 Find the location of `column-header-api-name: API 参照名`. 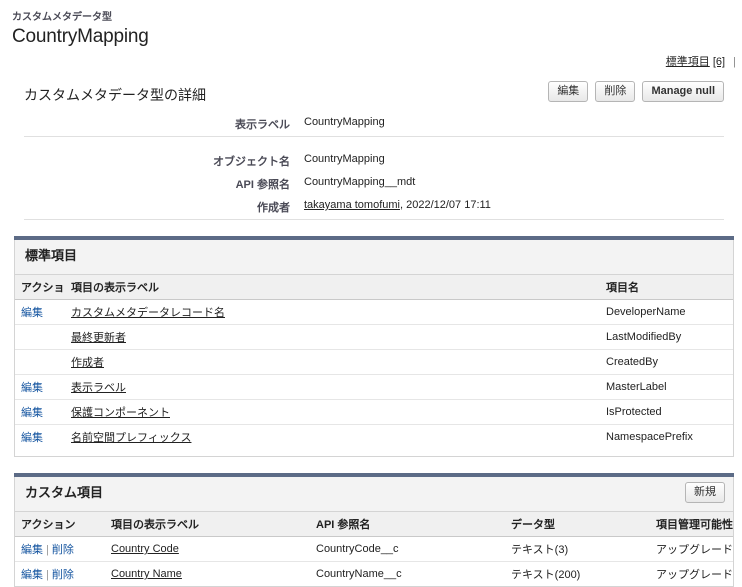

column-header-api-name: API 参照名 is located at coordinates (407, 524).